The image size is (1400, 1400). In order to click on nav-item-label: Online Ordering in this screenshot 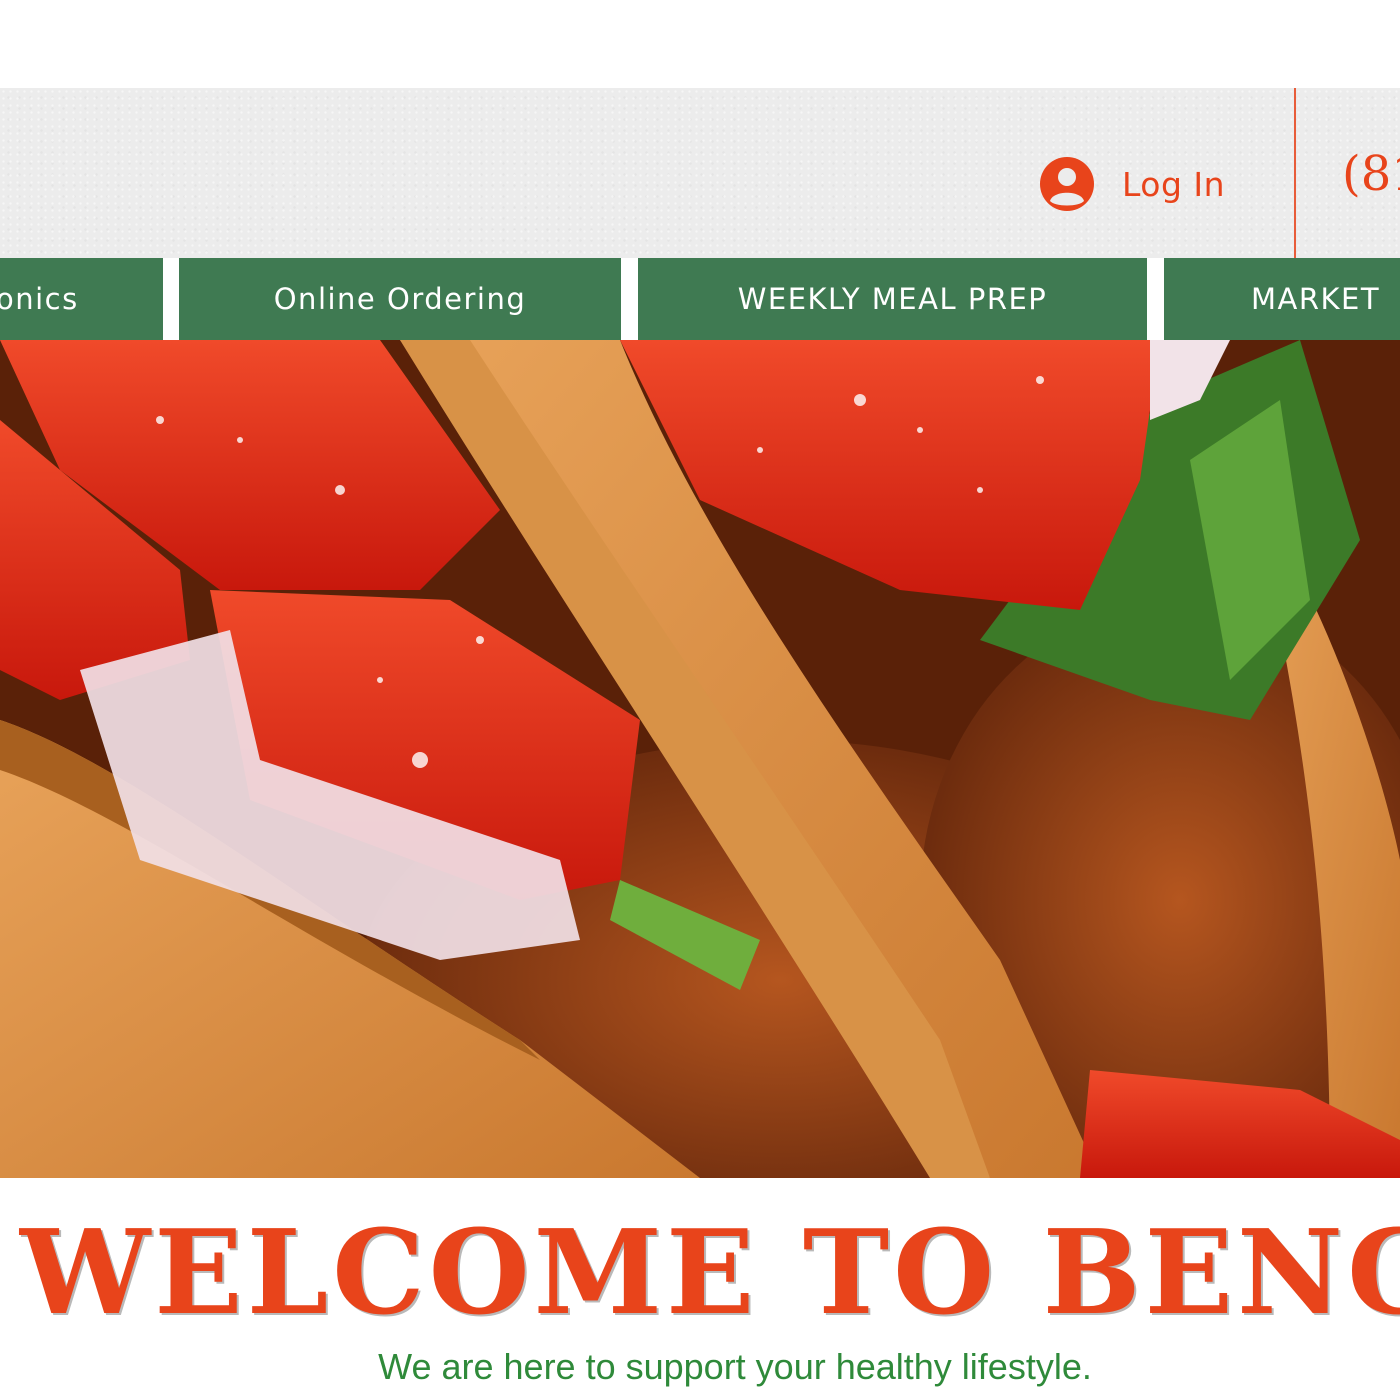, I will do `click(400, 299)`.